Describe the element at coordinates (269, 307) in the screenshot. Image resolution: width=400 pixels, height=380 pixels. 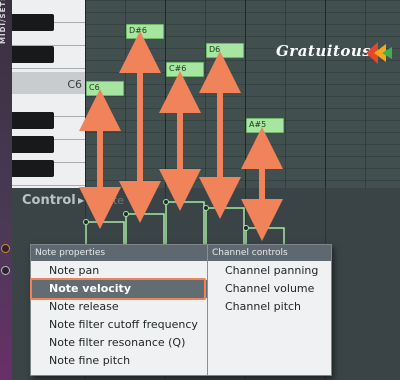
I see `menu-item-channel-pitch: Channel pitch` at that location.